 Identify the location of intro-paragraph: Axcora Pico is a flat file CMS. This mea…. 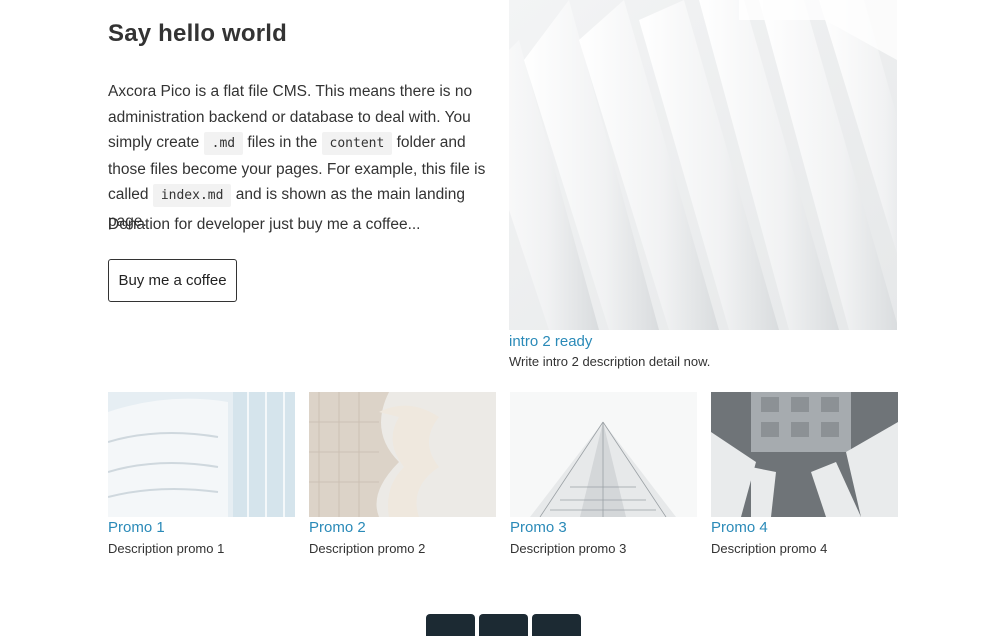
(303, 156).